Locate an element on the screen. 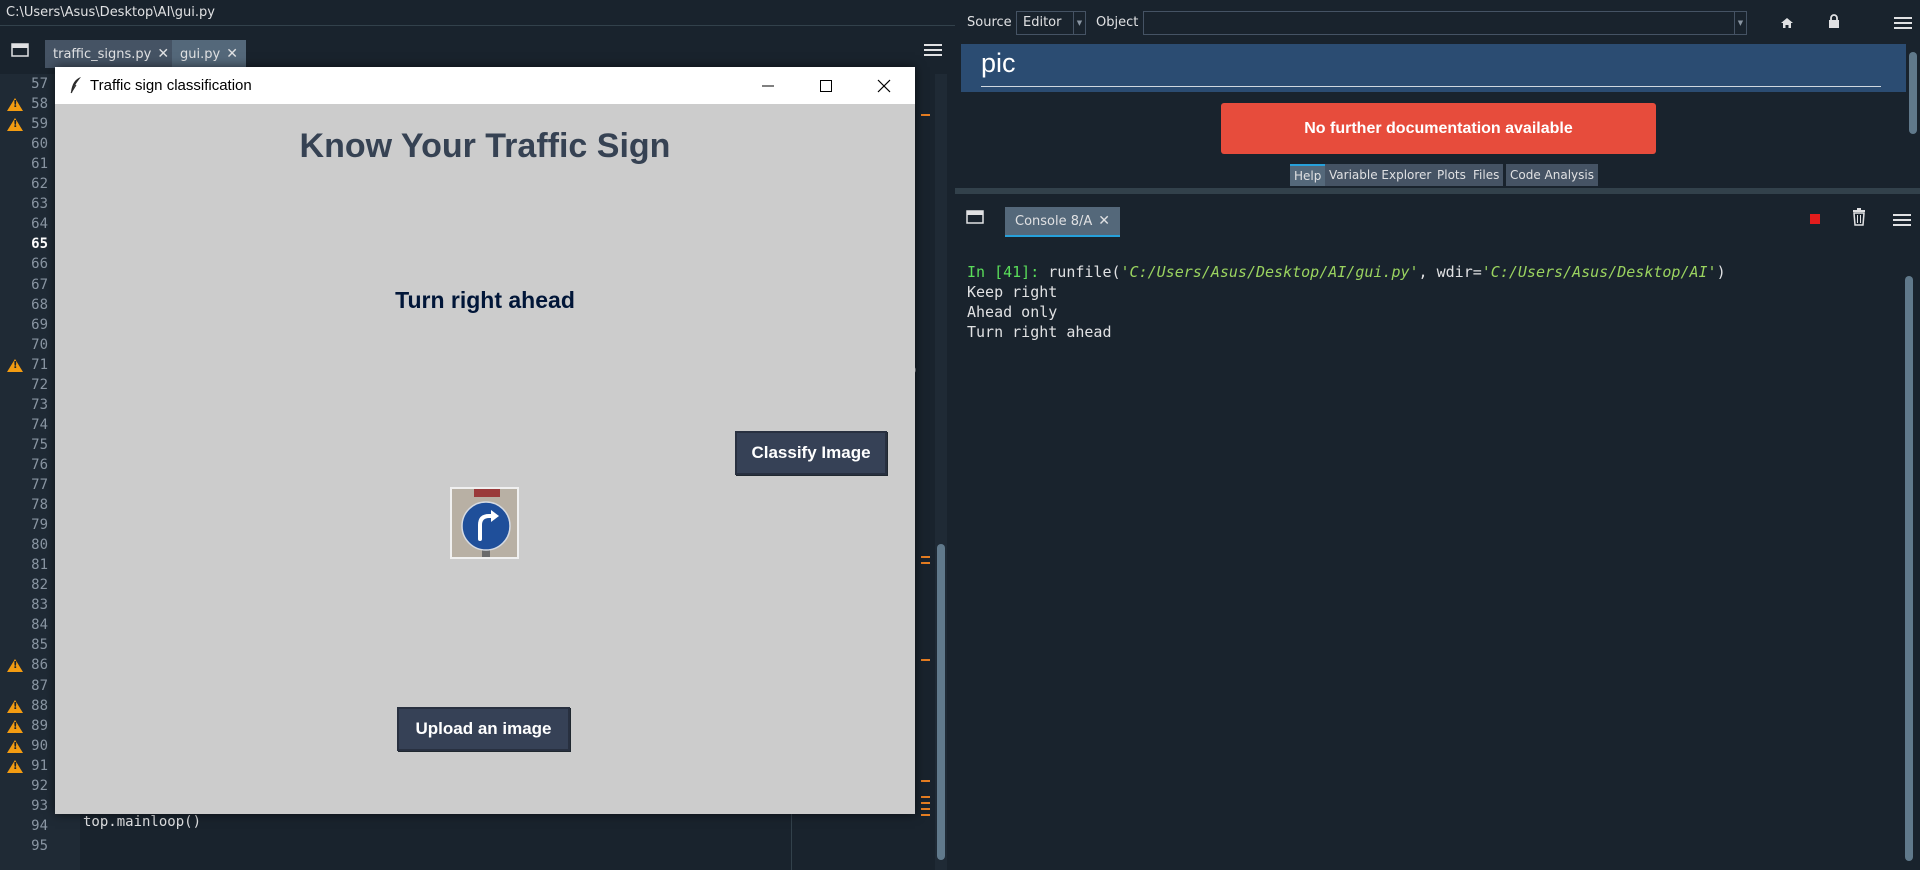 The width and height of the screenshot is (1920, 870). maximize-button is located at coordinates (826, 85).